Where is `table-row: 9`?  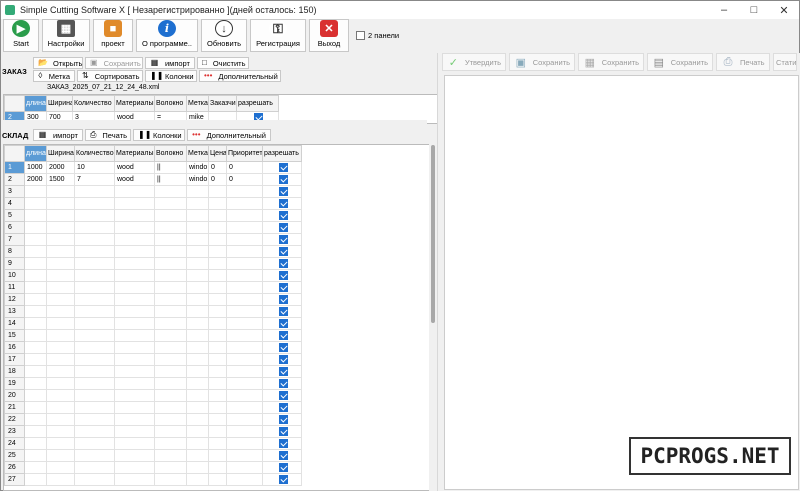 table-row: 9 is located at coordinates (153, 263).